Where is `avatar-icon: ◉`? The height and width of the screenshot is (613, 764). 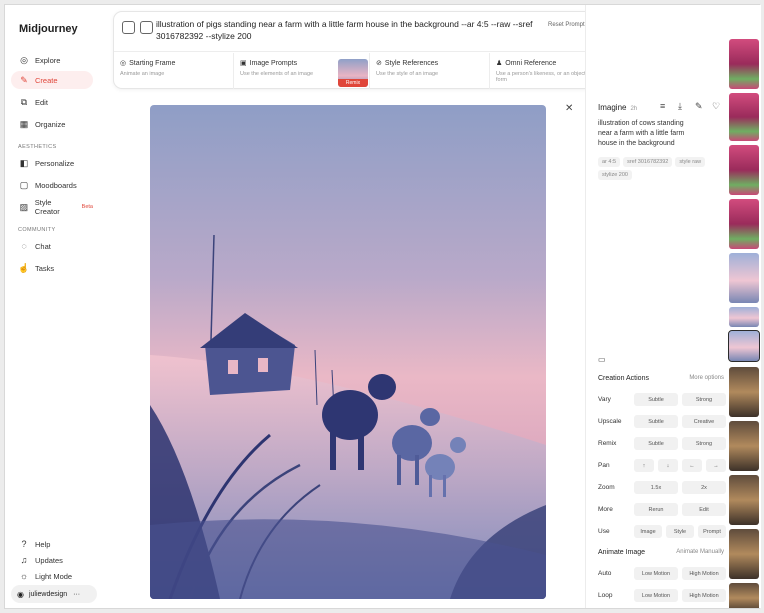 avatar-icon: ◉ is located at coordinates (20, 594).